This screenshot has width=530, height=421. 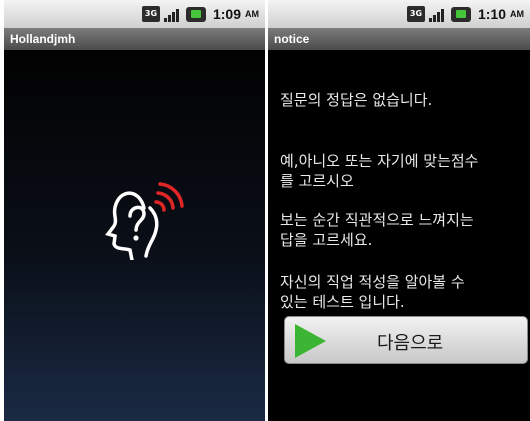 I want to click on notice-line-2: 예,아니오 또는 자기에 맞는점수 를 고르시오, so click(x=379, y=171).